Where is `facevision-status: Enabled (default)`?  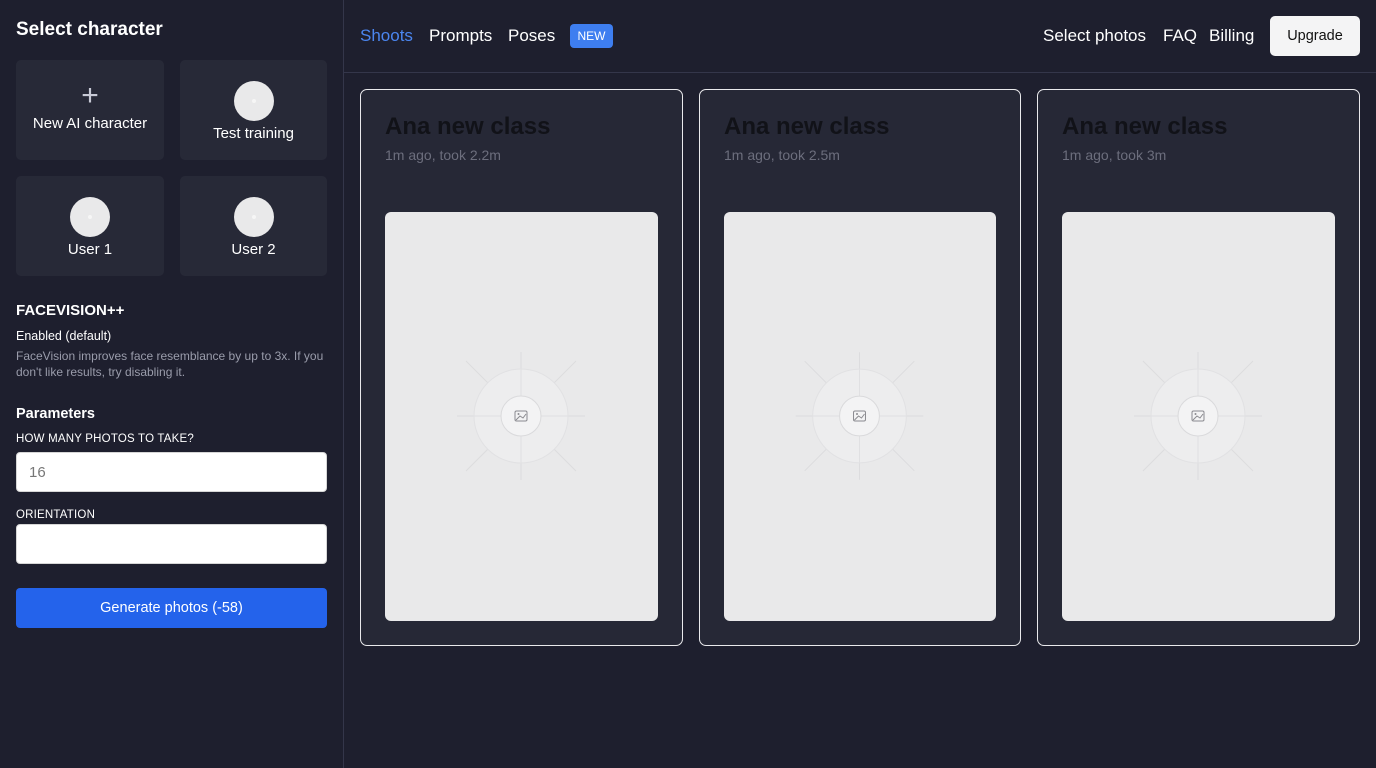
facevision-status: Enabled (default) is located at coordinates (63, 336).